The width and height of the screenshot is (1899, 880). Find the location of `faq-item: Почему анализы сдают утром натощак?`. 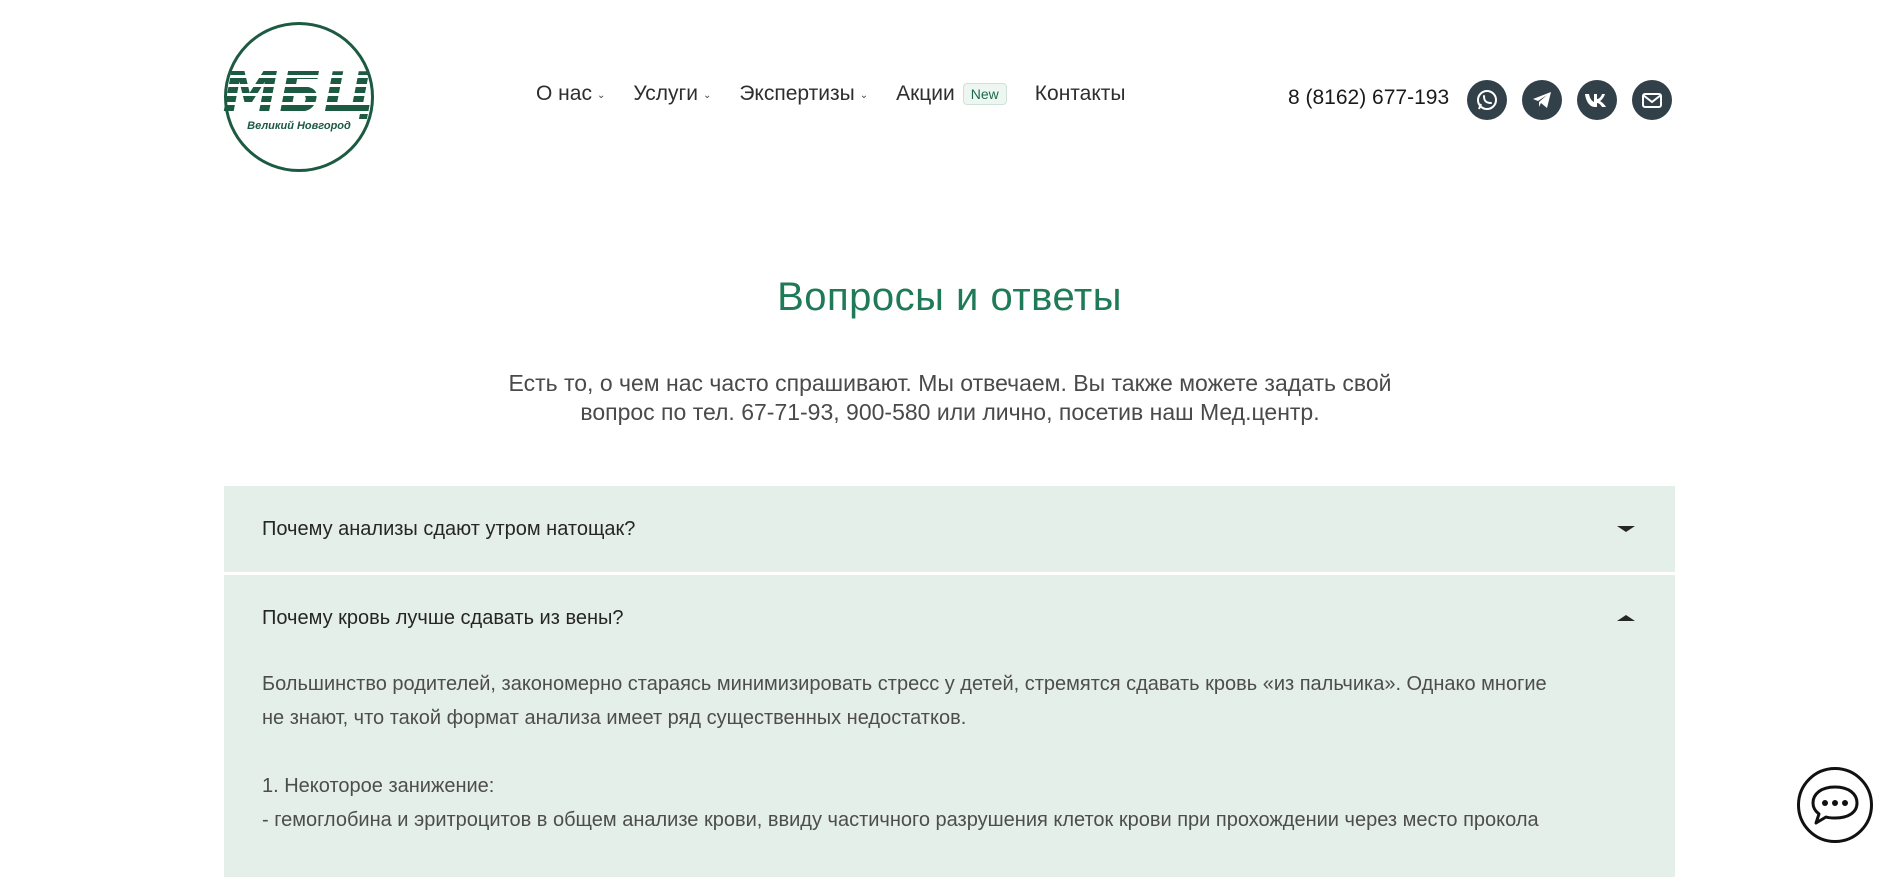

faq-item: Почему анализы сдают утром натощак? is located at coordinates (949, 529).